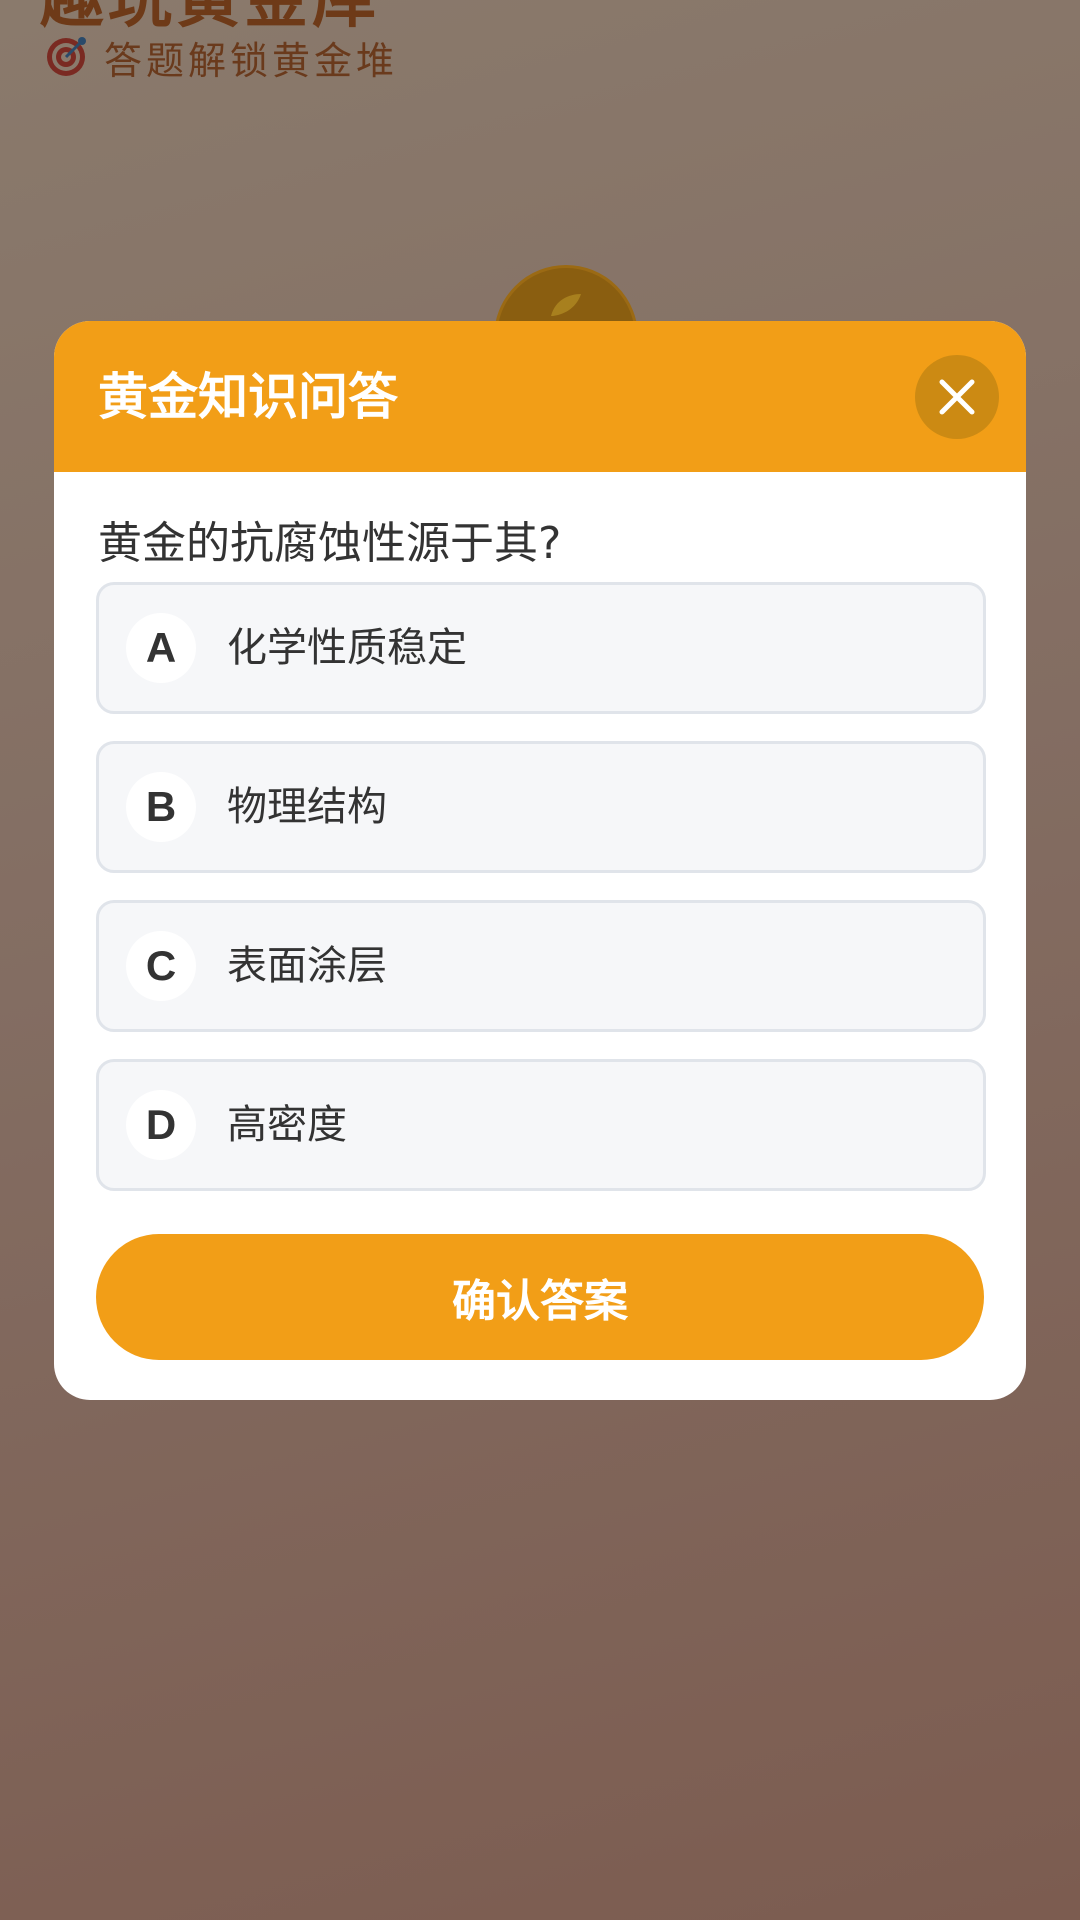 The image size is (1080, 1920). What do you see at coordinates (307, 966) in the screenshot?
I see `option-text: 表面涂层` at bounding box center [307, 966].